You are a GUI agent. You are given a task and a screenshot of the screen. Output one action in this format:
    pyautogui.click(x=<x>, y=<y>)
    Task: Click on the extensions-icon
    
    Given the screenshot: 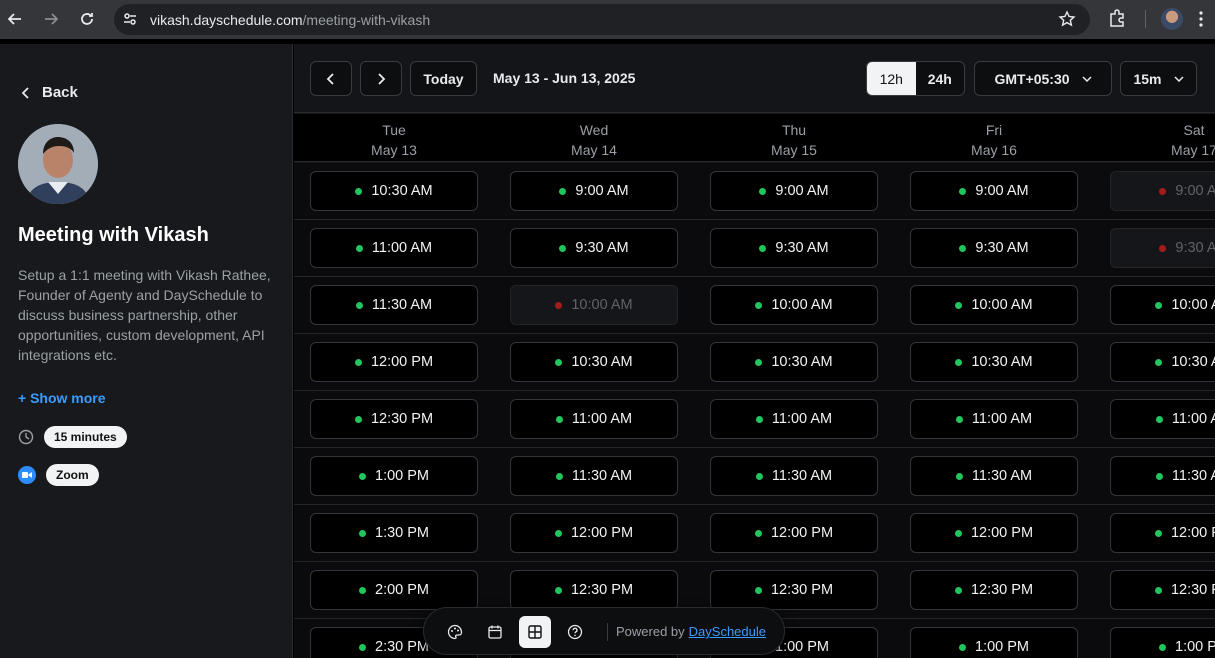 What is the action you would take?
    pyautogui.click(x=1118, y=19)
    